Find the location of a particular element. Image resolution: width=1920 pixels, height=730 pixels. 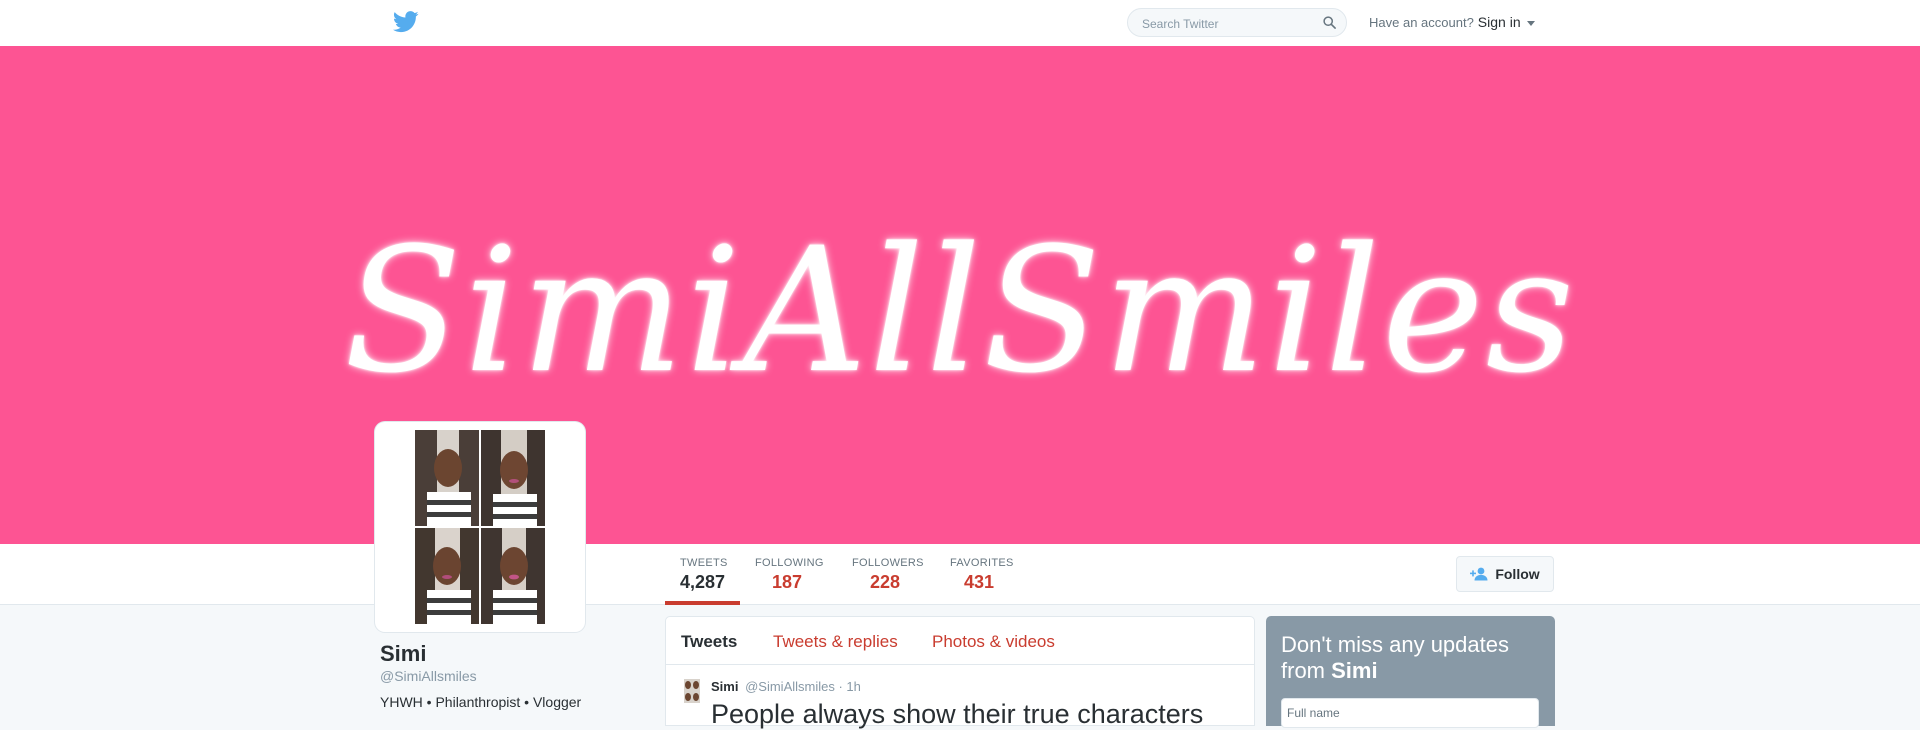

avatar-photo-grid is located at coordinates (480, 527).